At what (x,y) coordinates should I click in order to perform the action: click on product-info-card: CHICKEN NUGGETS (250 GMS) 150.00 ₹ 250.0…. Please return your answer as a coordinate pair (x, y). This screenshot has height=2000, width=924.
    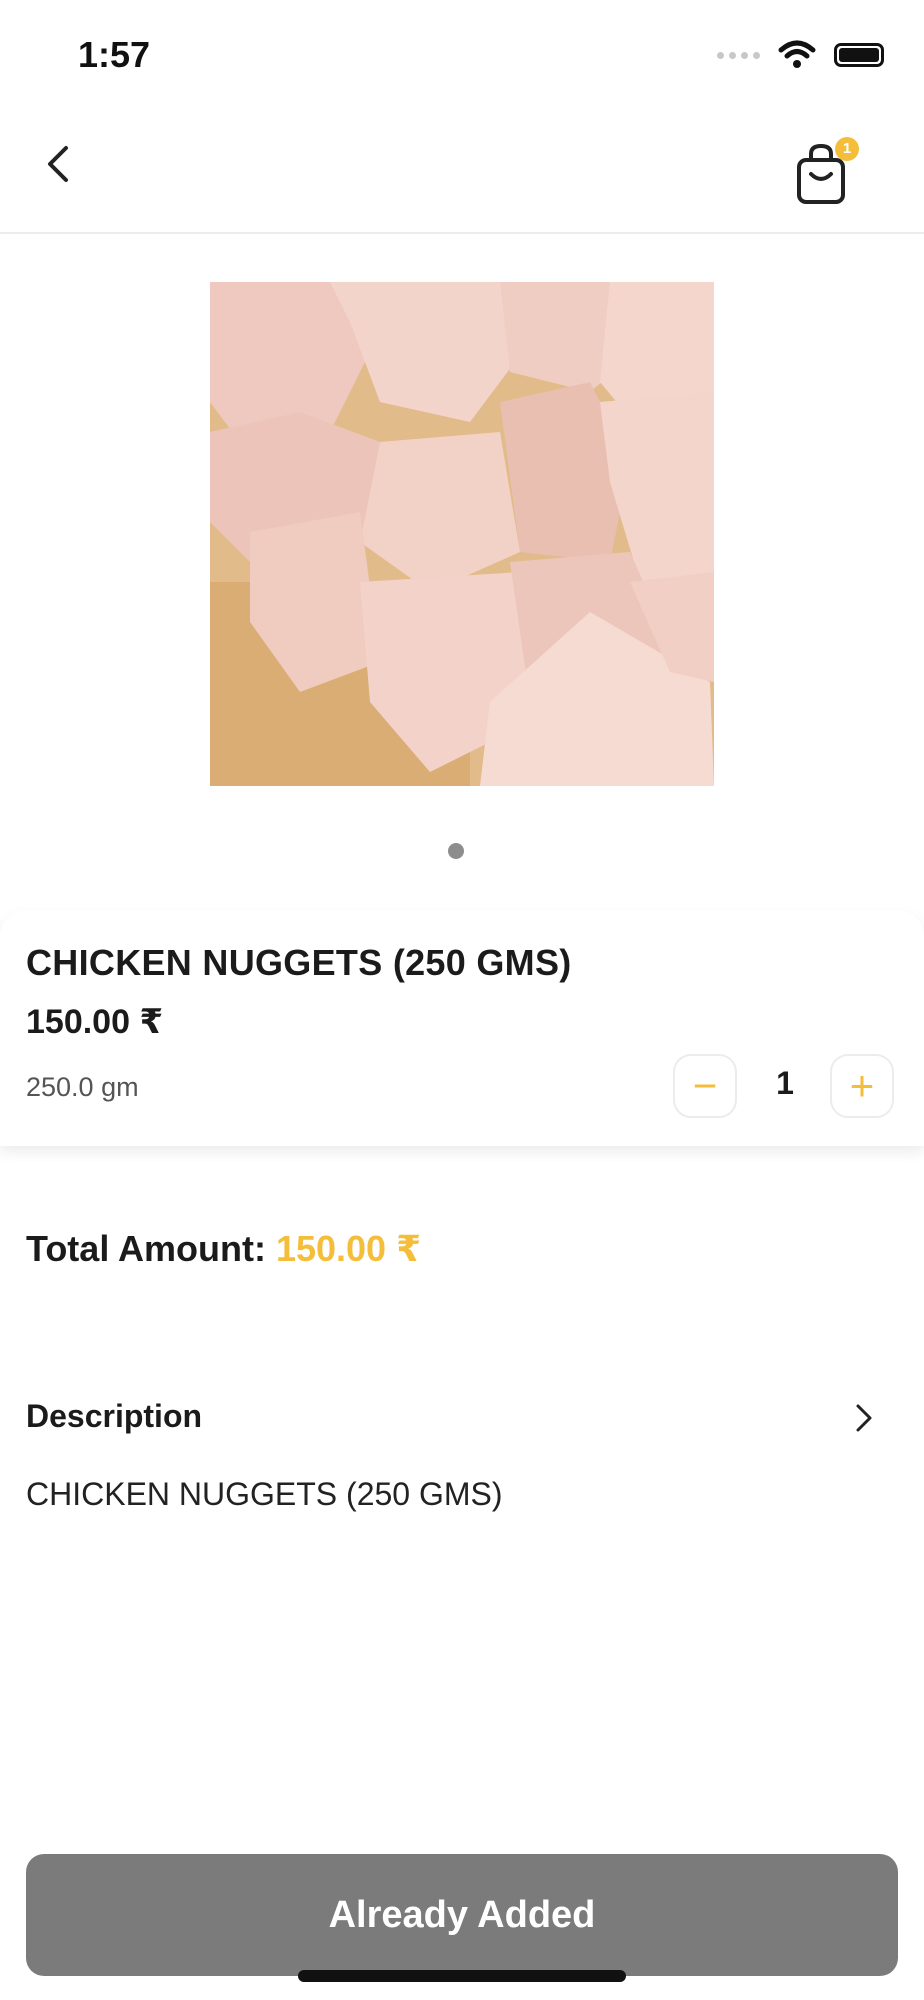
    Looking at the image, I should click on (462, 1028).